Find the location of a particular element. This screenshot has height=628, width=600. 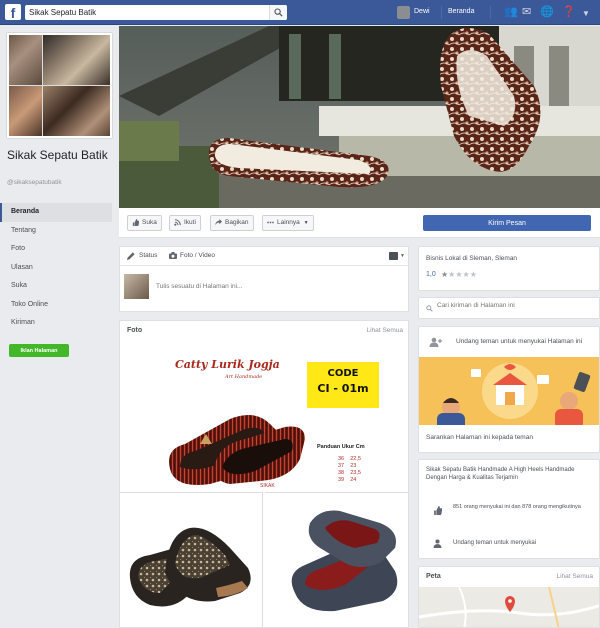

rss-icon is located at coordinates (177, 222).